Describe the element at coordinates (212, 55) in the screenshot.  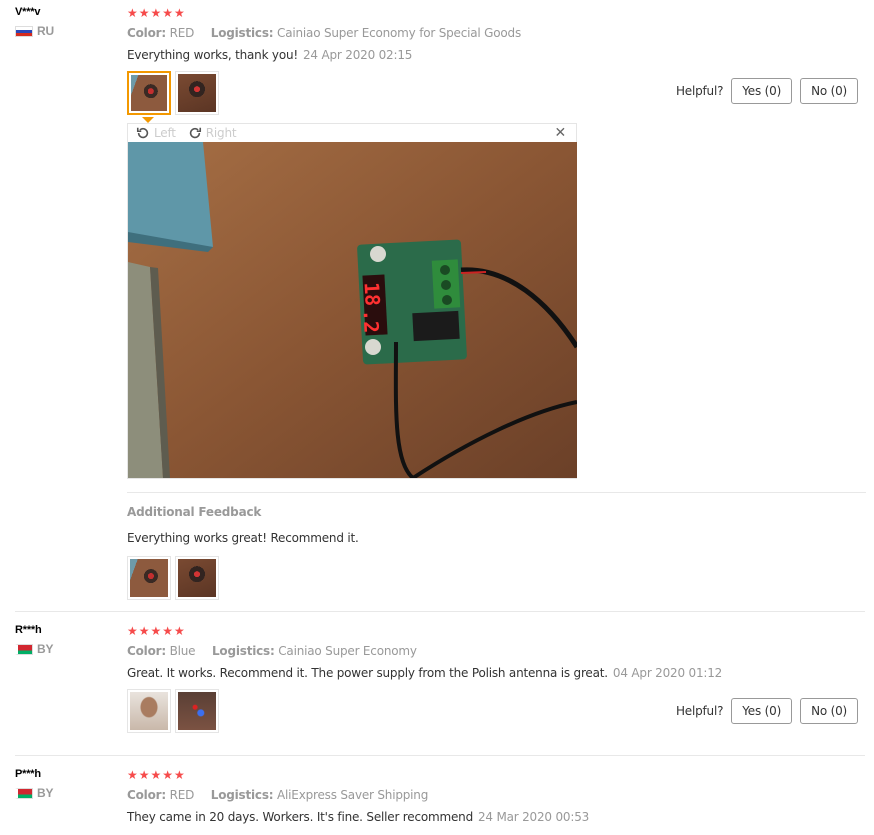
I see `review-text: Everything works, thank you!` at that location.